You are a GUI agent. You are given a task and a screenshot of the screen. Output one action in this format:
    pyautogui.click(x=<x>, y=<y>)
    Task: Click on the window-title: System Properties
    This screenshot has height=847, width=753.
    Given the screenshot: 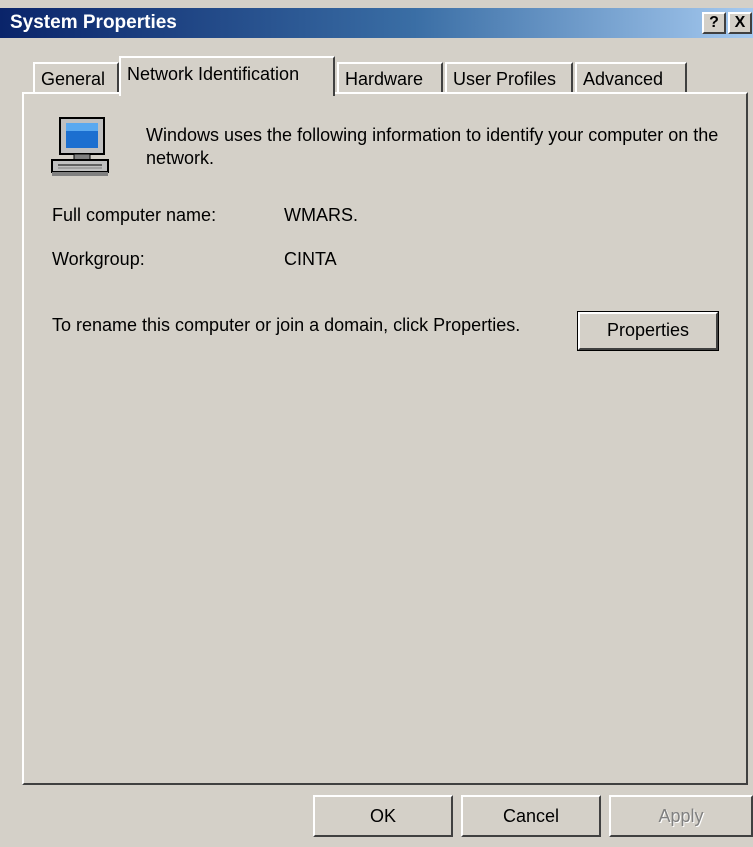 What is the action you would take?
    pyautogui.click(x=93, y=22)
    